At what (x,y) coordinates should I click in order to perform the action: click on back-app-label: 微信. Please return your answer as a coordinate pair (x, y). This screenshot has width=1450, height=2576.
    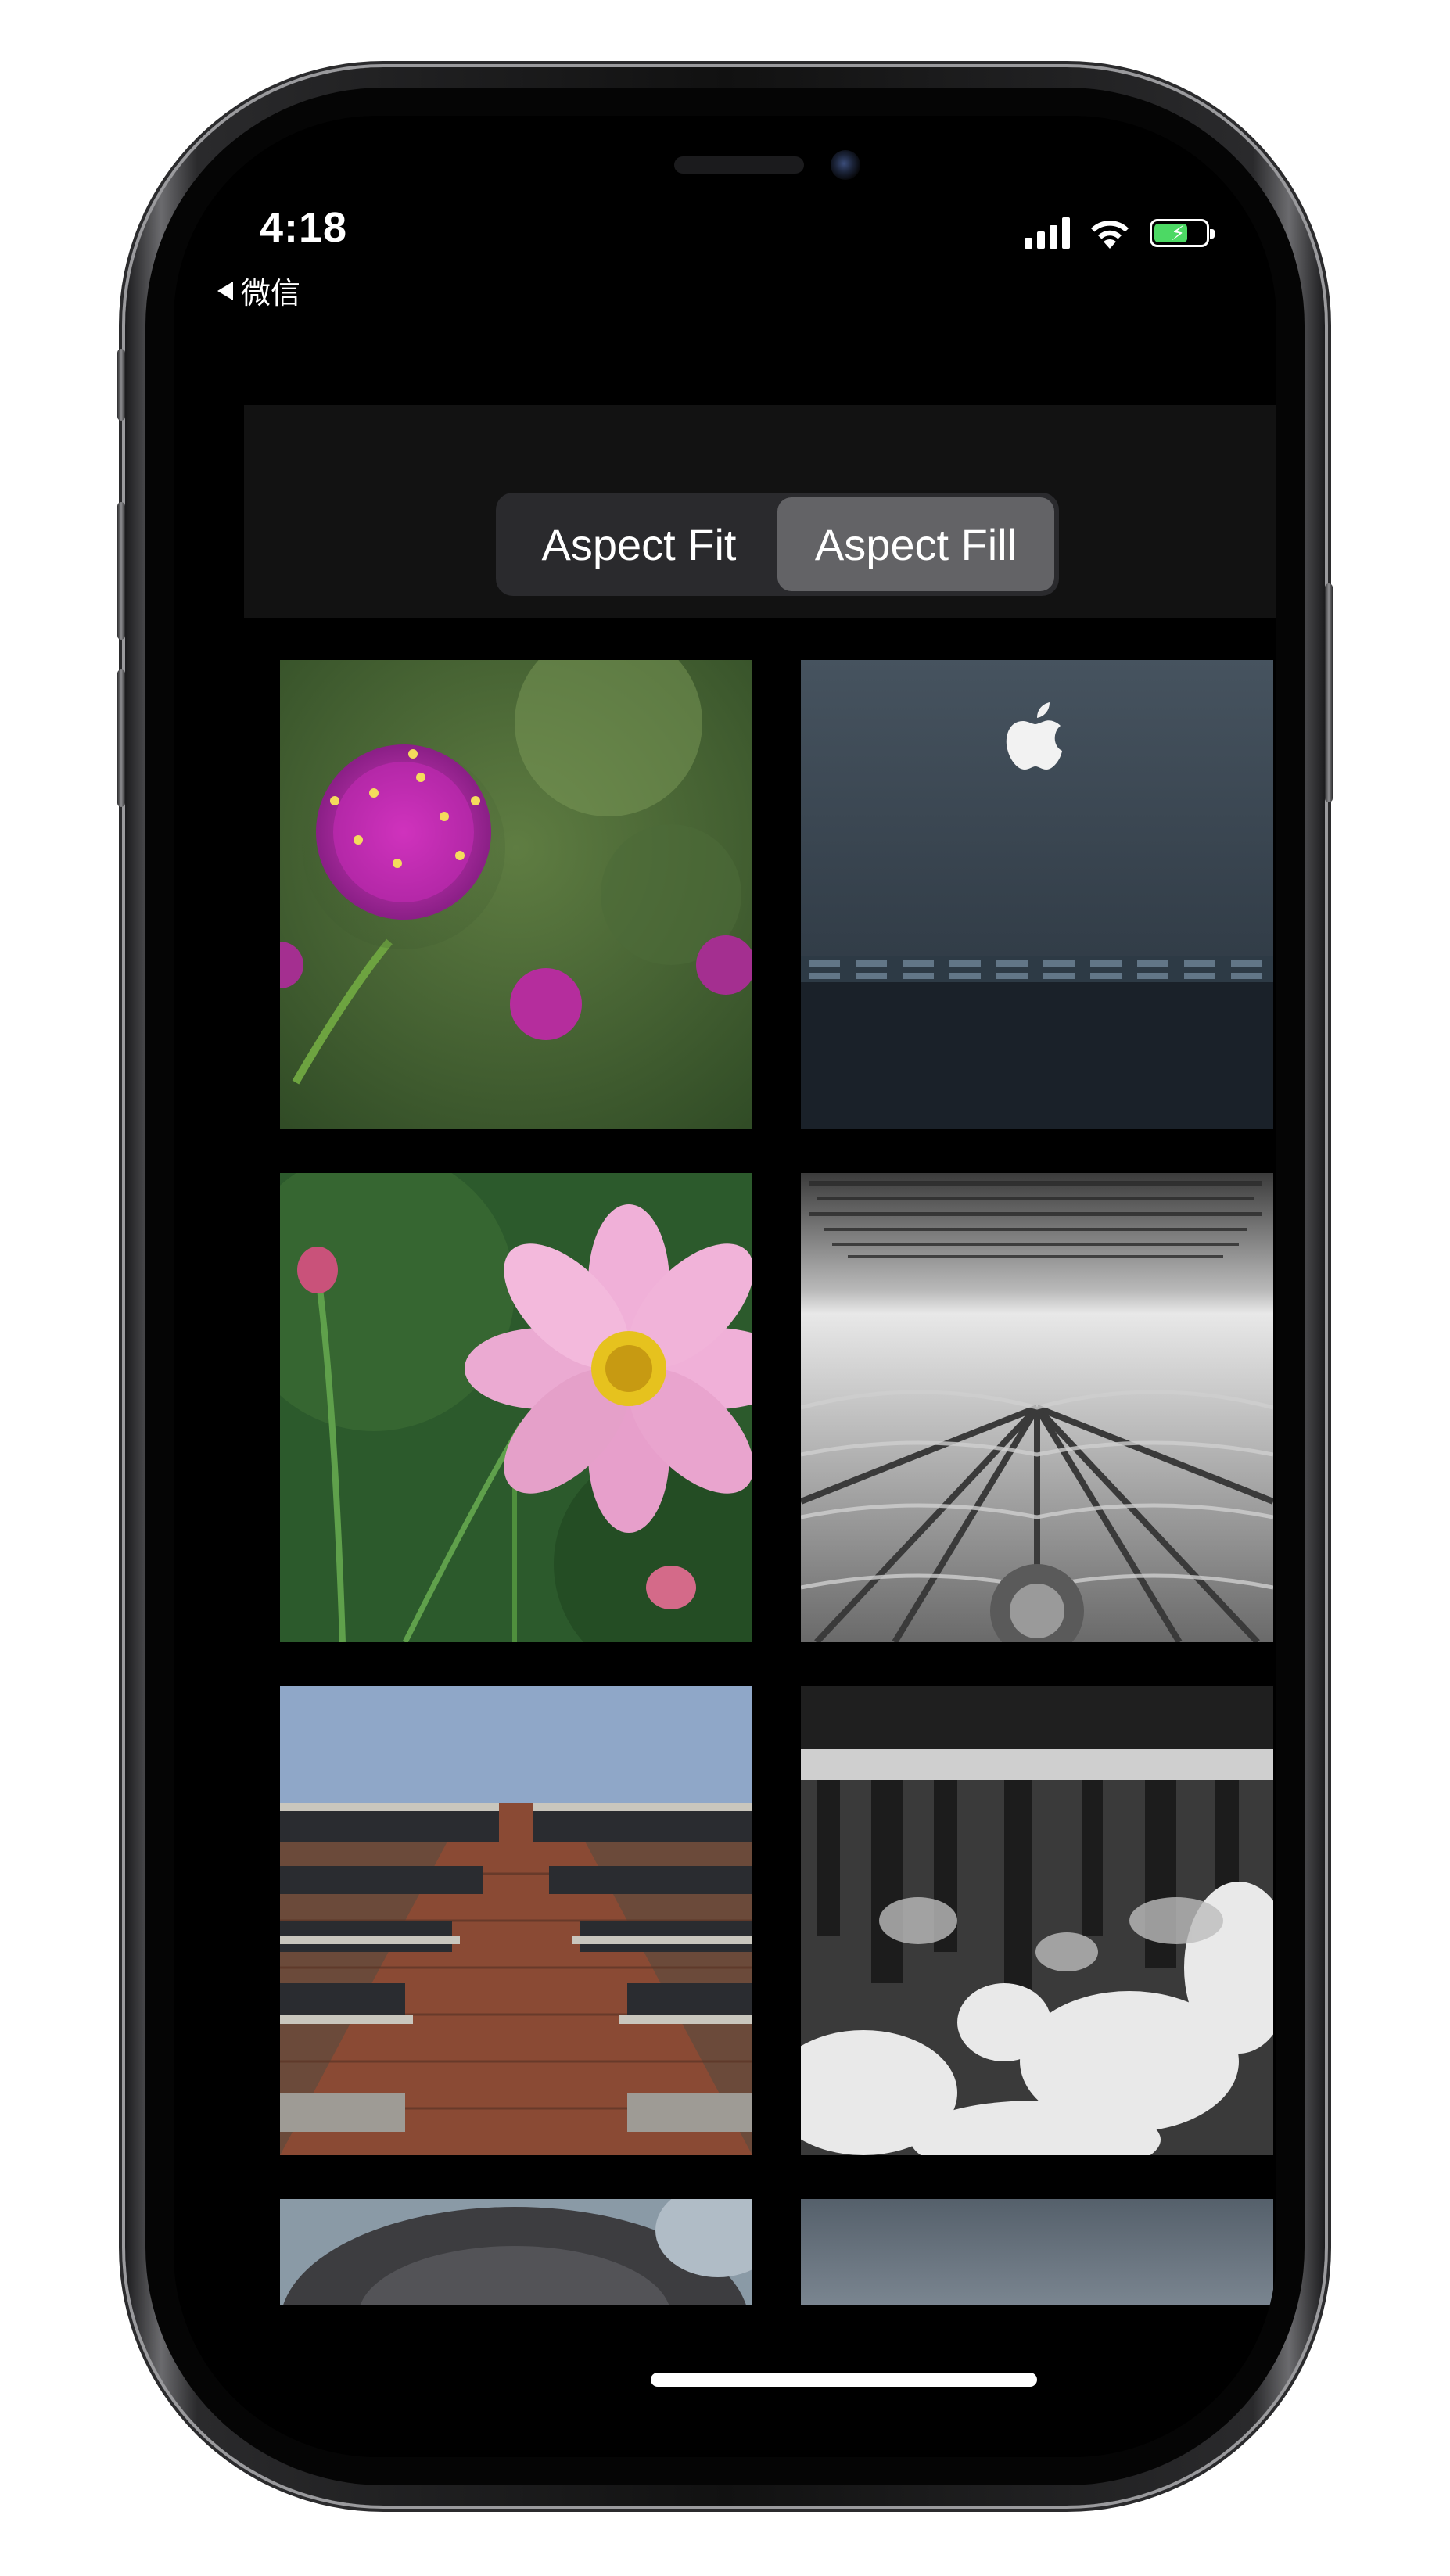
    Looking at the image, I should click on (271, 294).